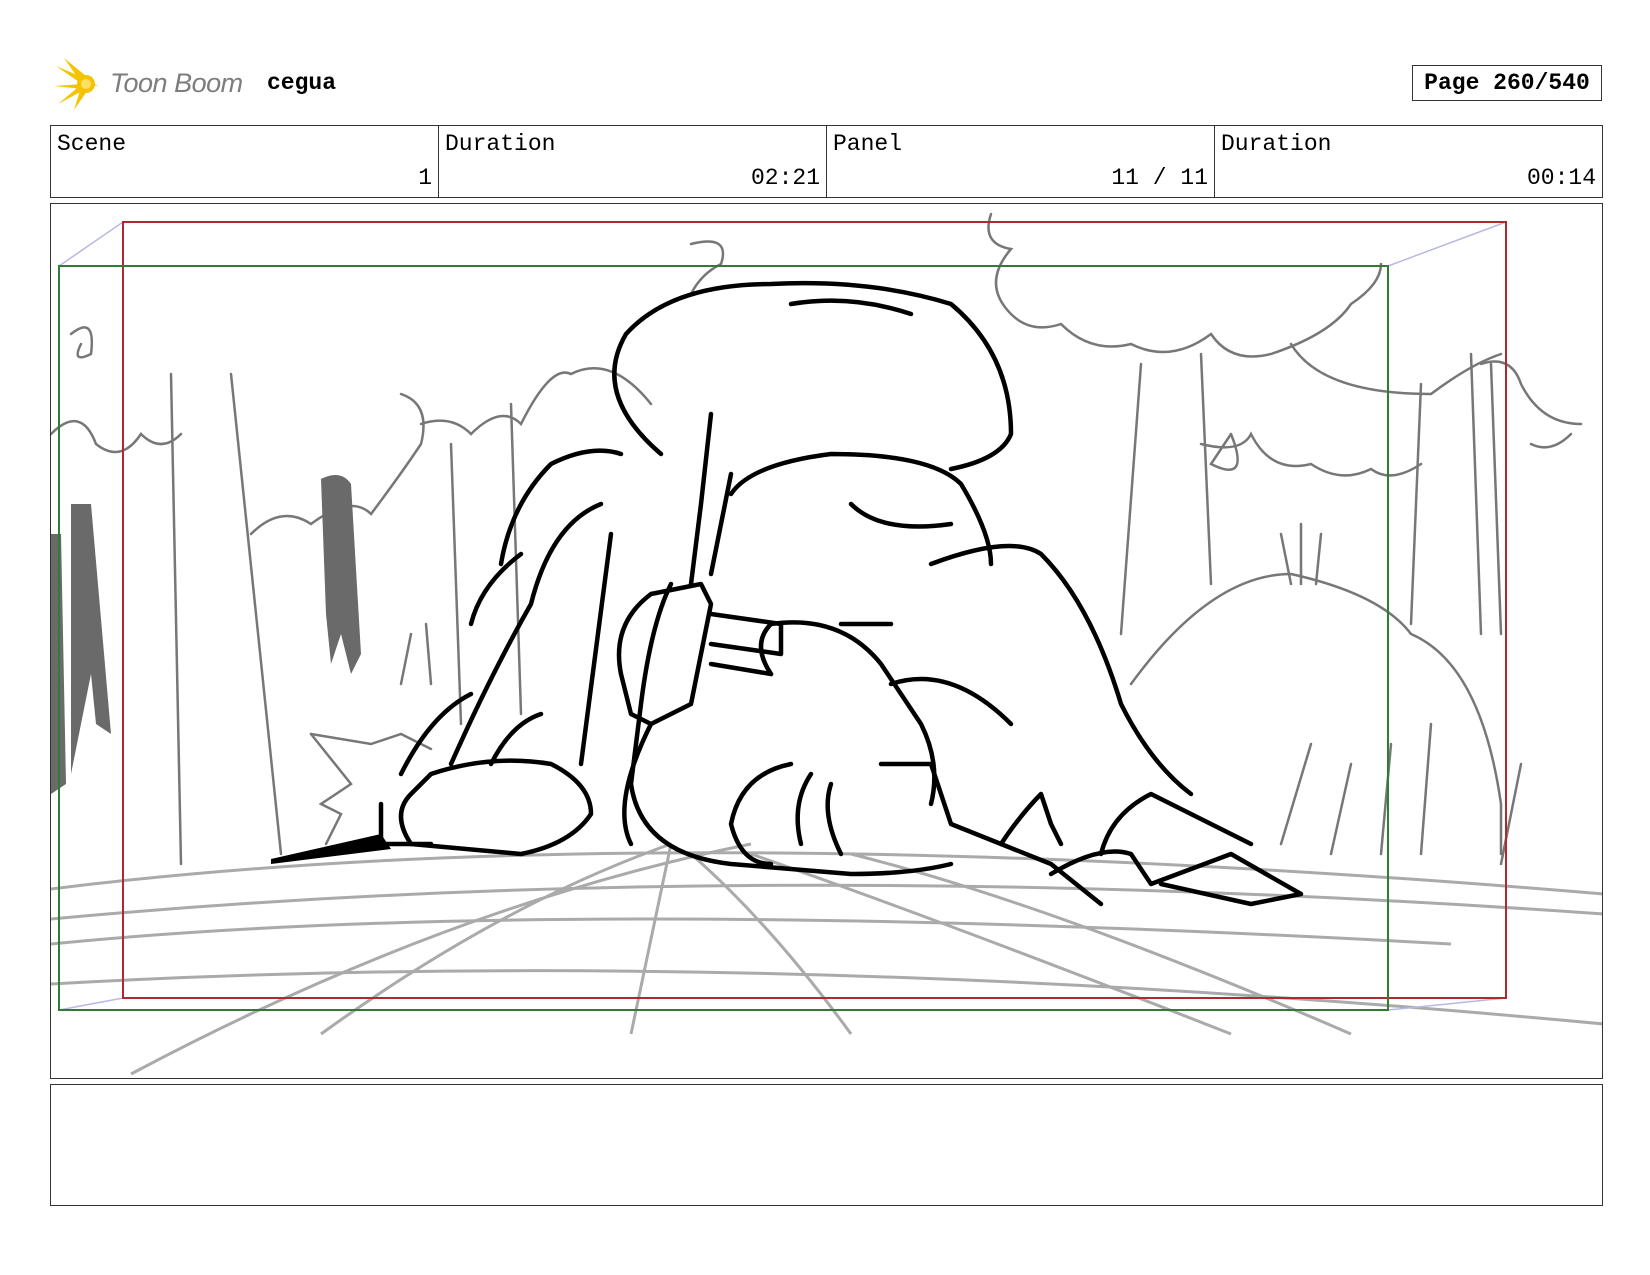  What do you see at coordinates (331, 849) in the screenshot?
I see `shadow-stroke` at bounding box center [331, 849].